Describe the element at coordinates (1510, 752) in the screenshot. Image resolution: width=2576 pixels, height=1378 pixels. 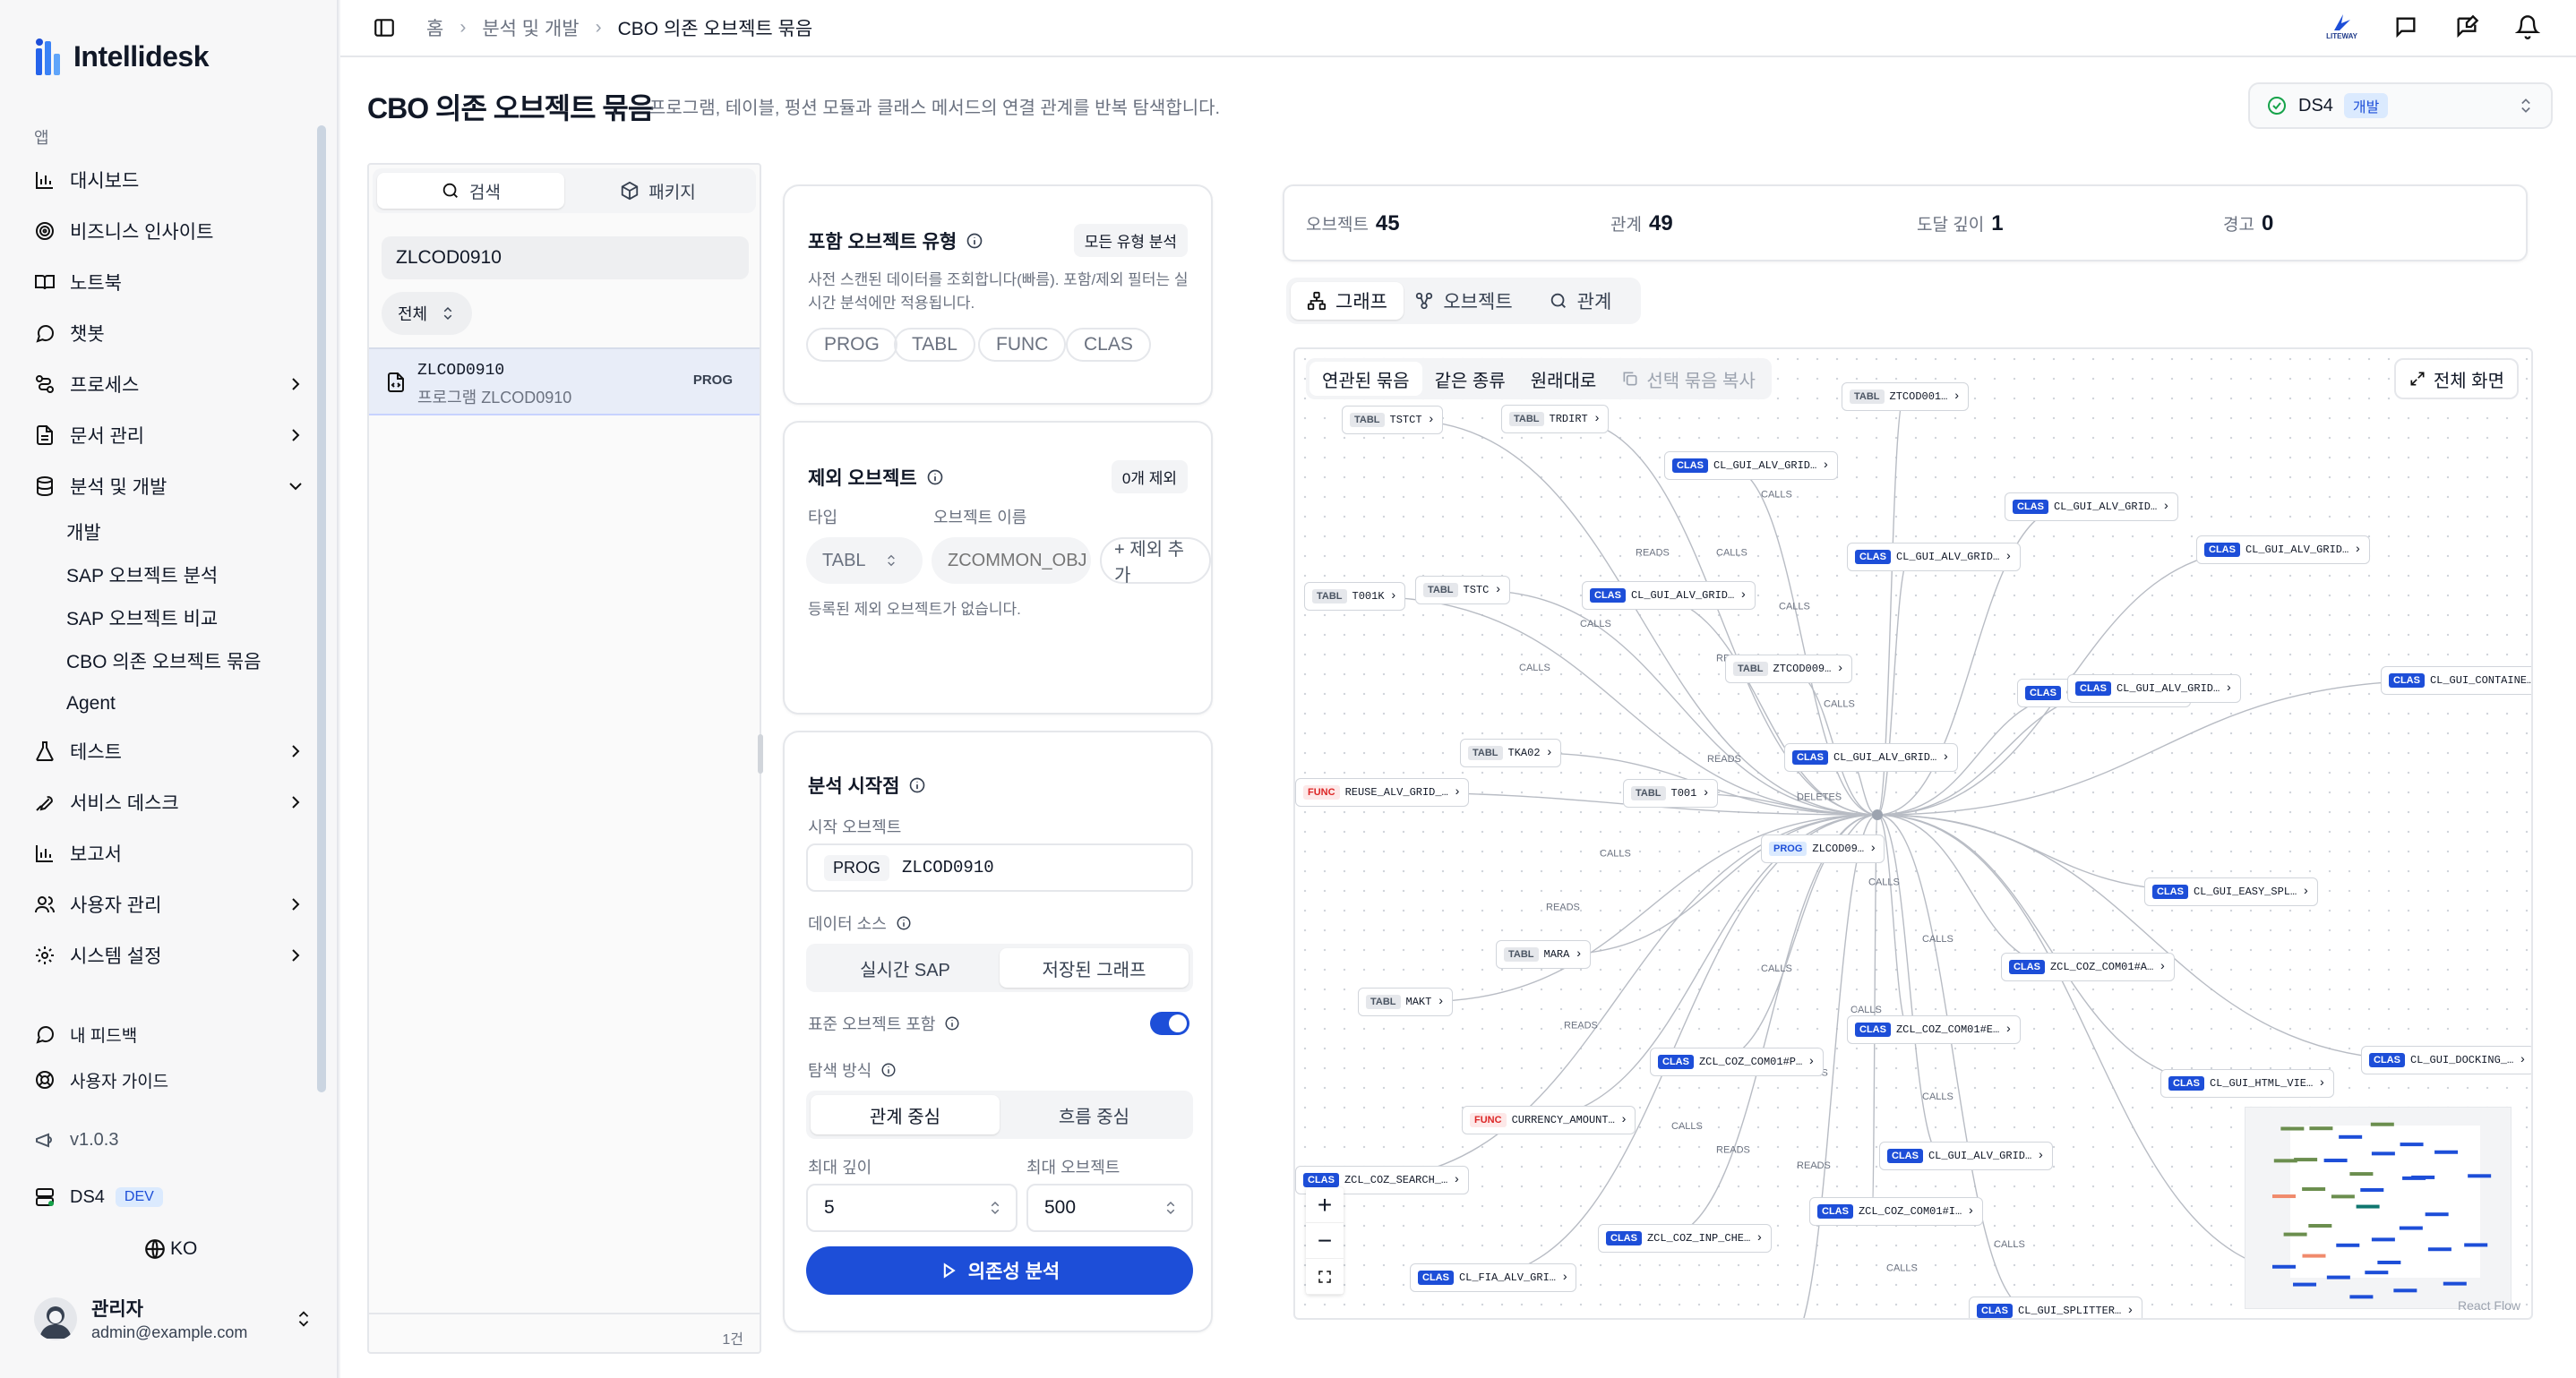
I see `graph-node: TABL TKA02 ›` at that location.